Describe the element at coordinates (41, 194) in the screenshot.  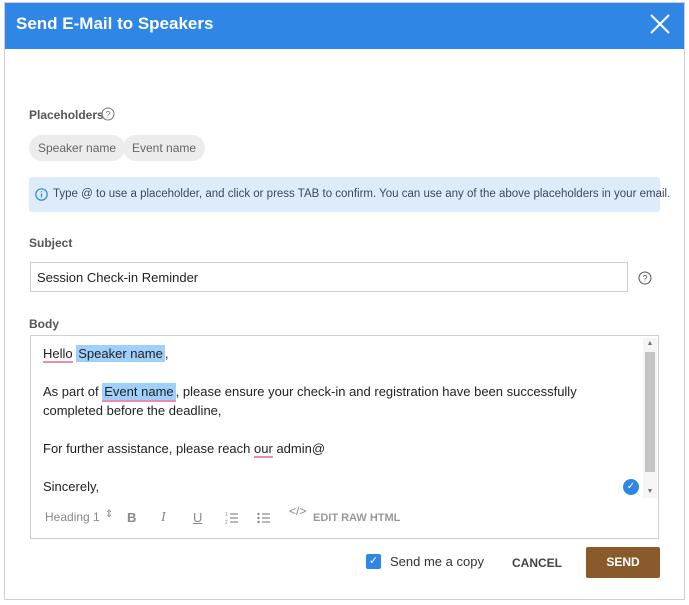
I see `info-icon` at that location.